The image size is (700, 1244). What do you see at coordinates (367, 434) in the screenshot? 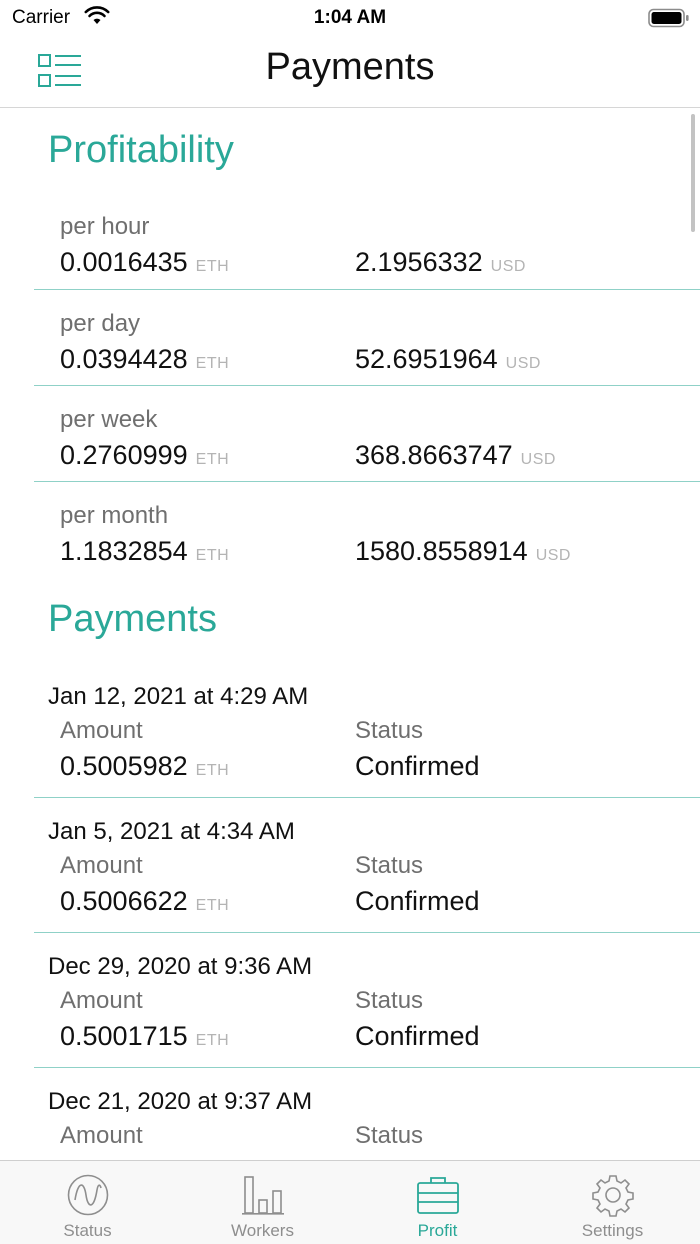
I see `profit-row-week: per week 0.2760999 ETH 368.8663747 USD` at bounding box center [367, 434].